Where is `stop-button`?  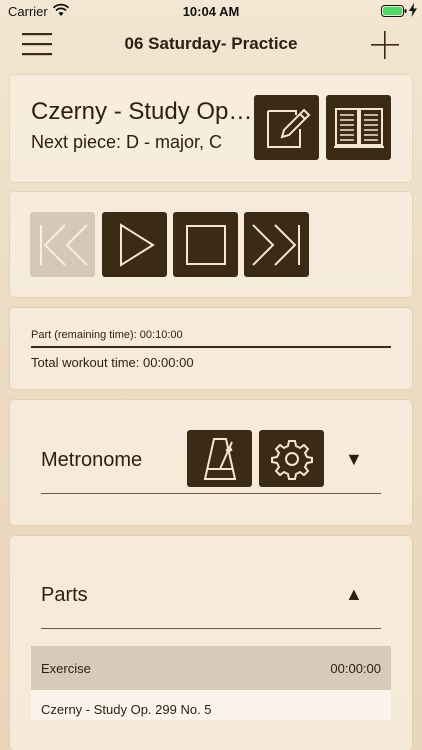
stop-button is located at coordinates (205, 244).